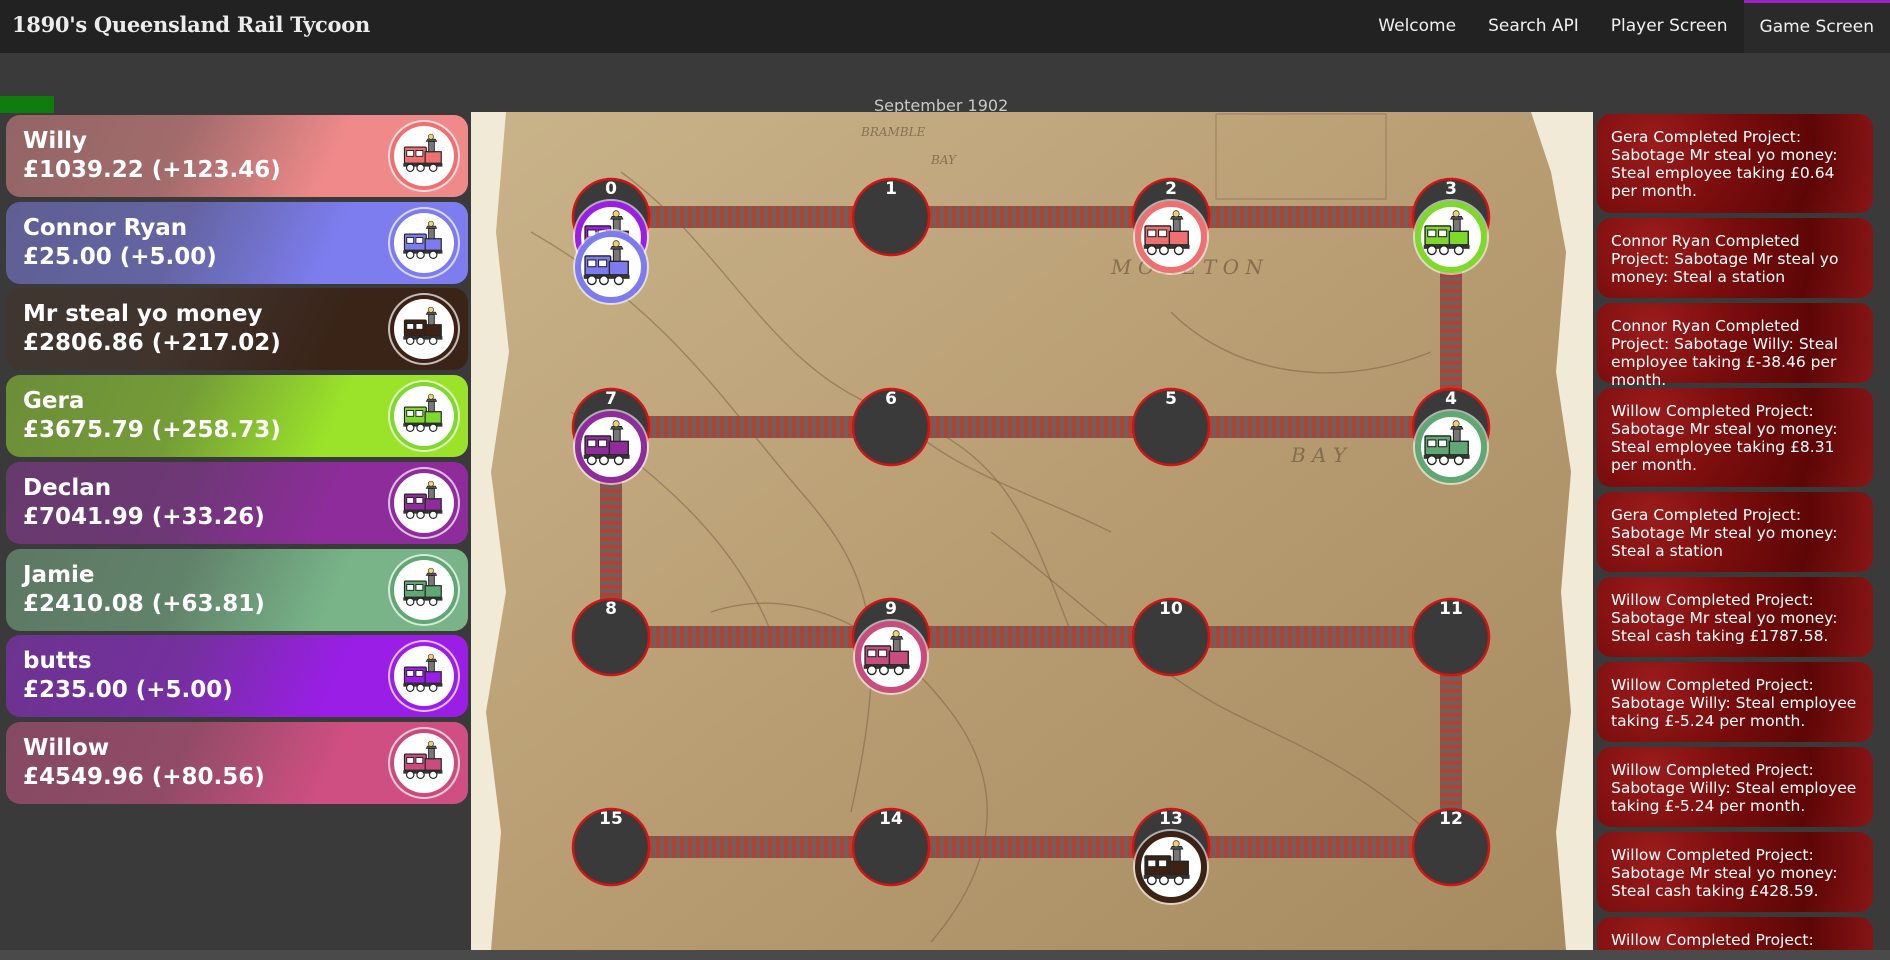 The image size is (1890, 960). Describe the element at coordinates (152, 430) in the screenshot. I see `player-money: £3675.79 (+258.73)` at that location.